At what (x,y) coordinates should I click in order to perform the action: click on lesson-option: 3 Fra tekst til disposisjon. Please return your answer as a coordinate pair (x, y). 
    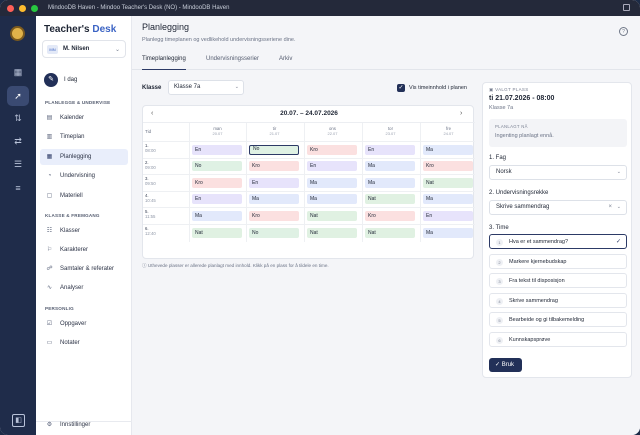
    Looking at the image, I should click on (558, 280).